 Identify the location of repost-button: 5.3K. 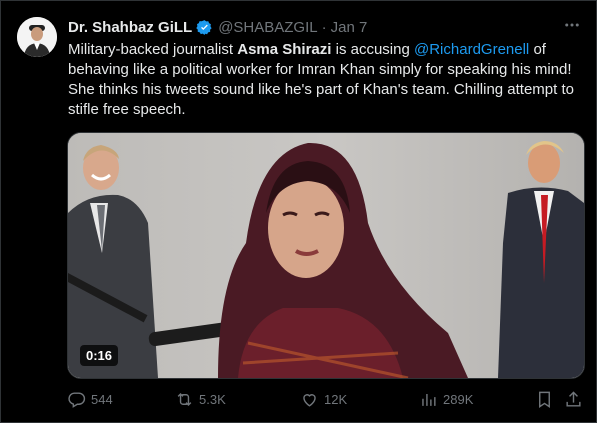
(200, 399).